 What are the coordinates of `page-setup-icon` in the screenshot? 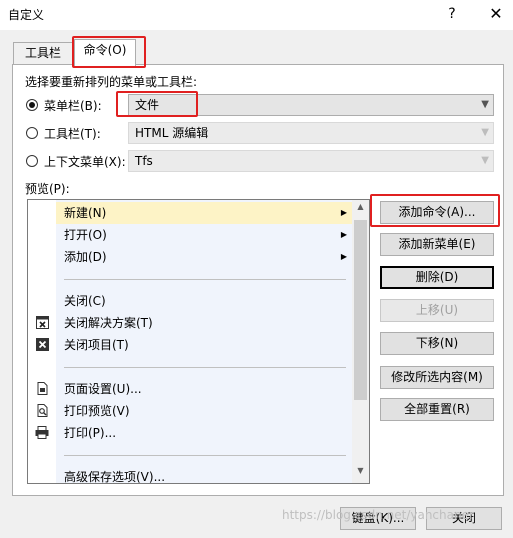 It's located at (42, 389).